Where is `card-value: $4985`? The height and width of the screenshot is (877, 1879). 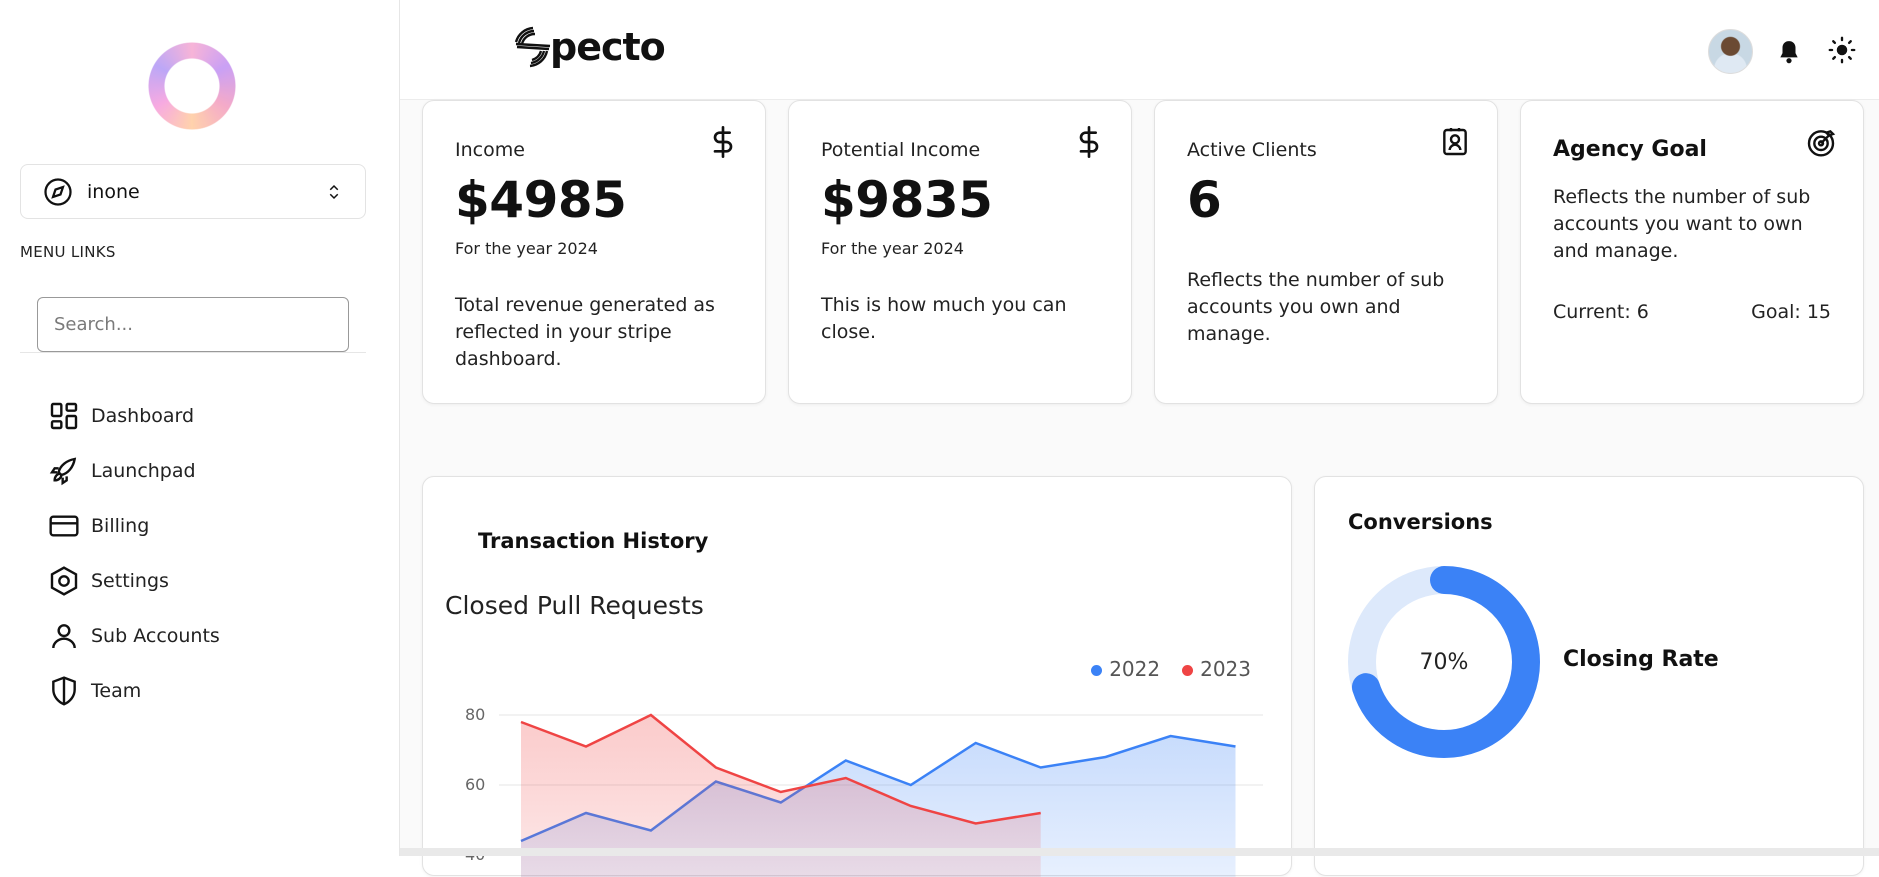
card-value: $4985 is located at coordinates (541, 200).